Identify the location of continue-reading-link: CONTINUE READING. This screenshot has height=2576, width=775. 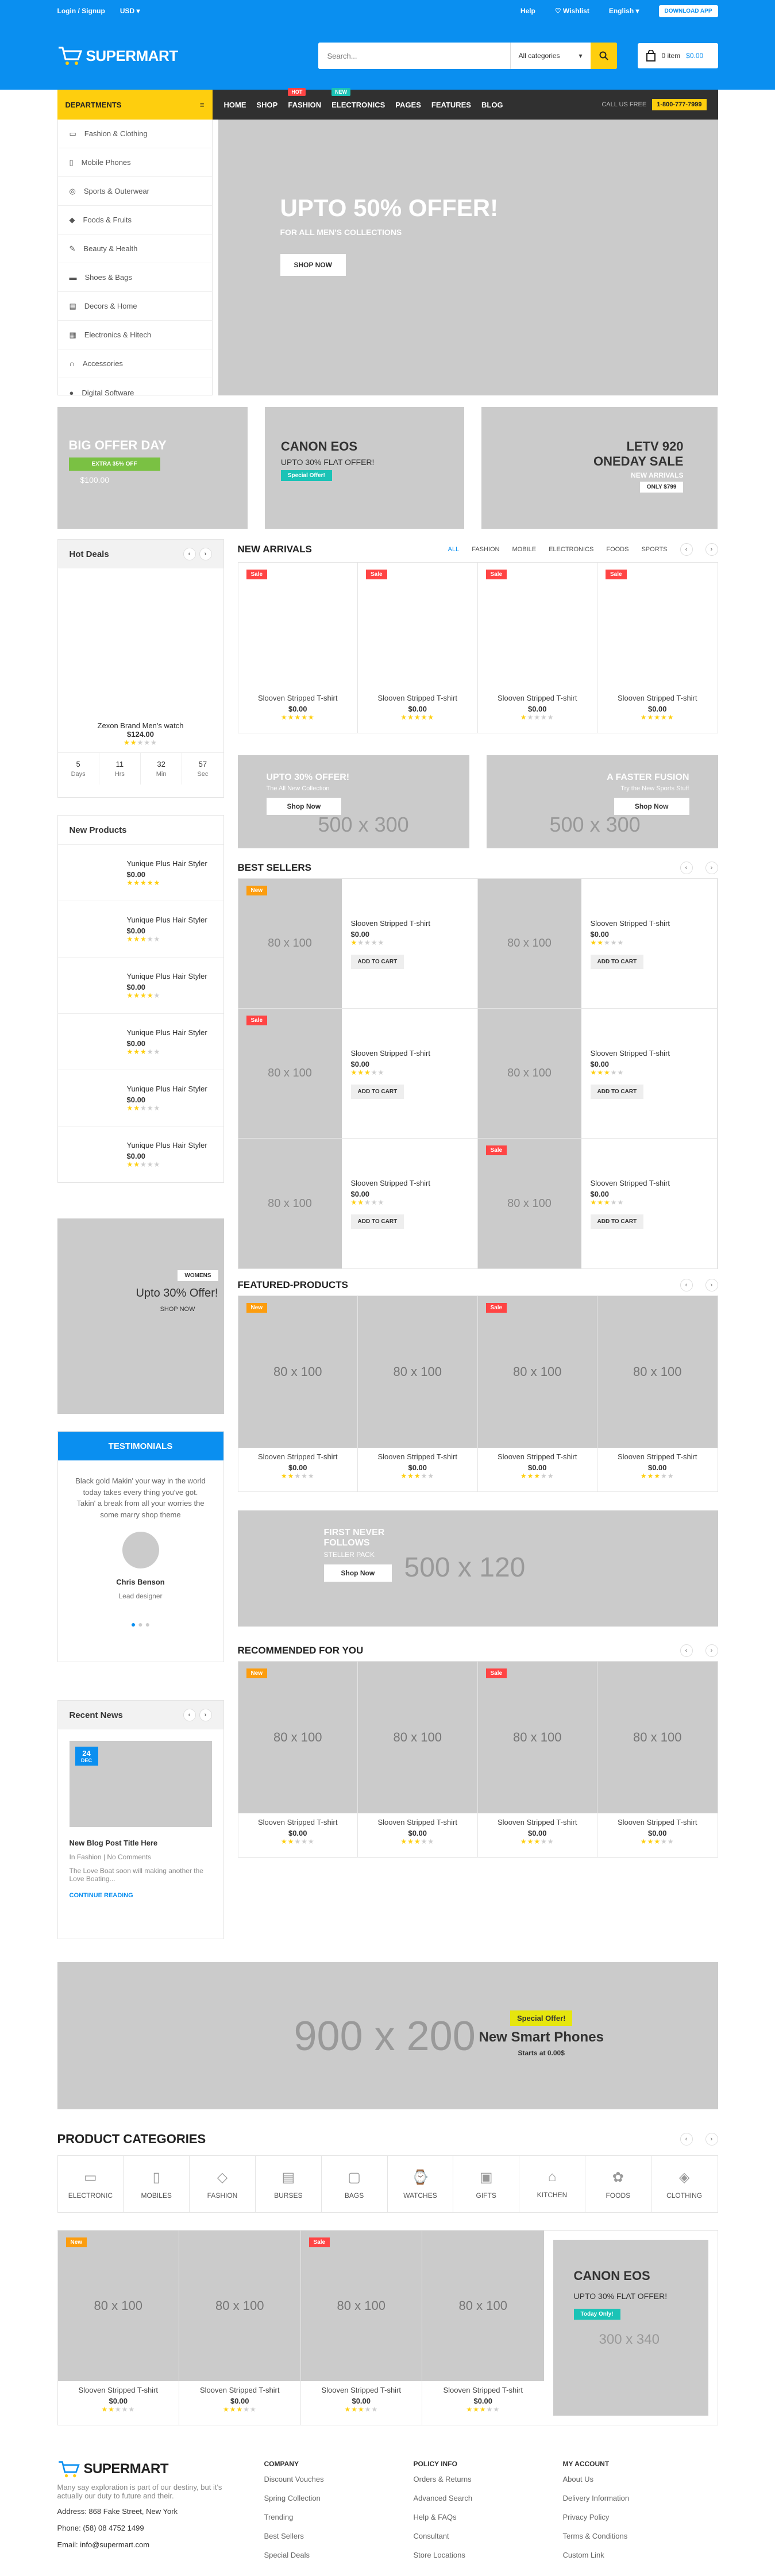
(141, 1895).